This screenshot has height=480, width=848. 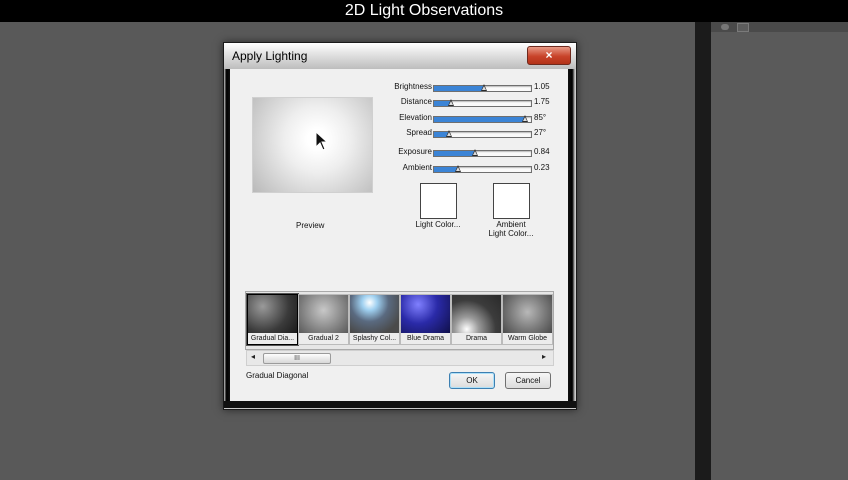 What do you see at coordinates (419, 132) in the screenshot?
I see `slider-label-spread: Spread` at bounding box center [419, 132].